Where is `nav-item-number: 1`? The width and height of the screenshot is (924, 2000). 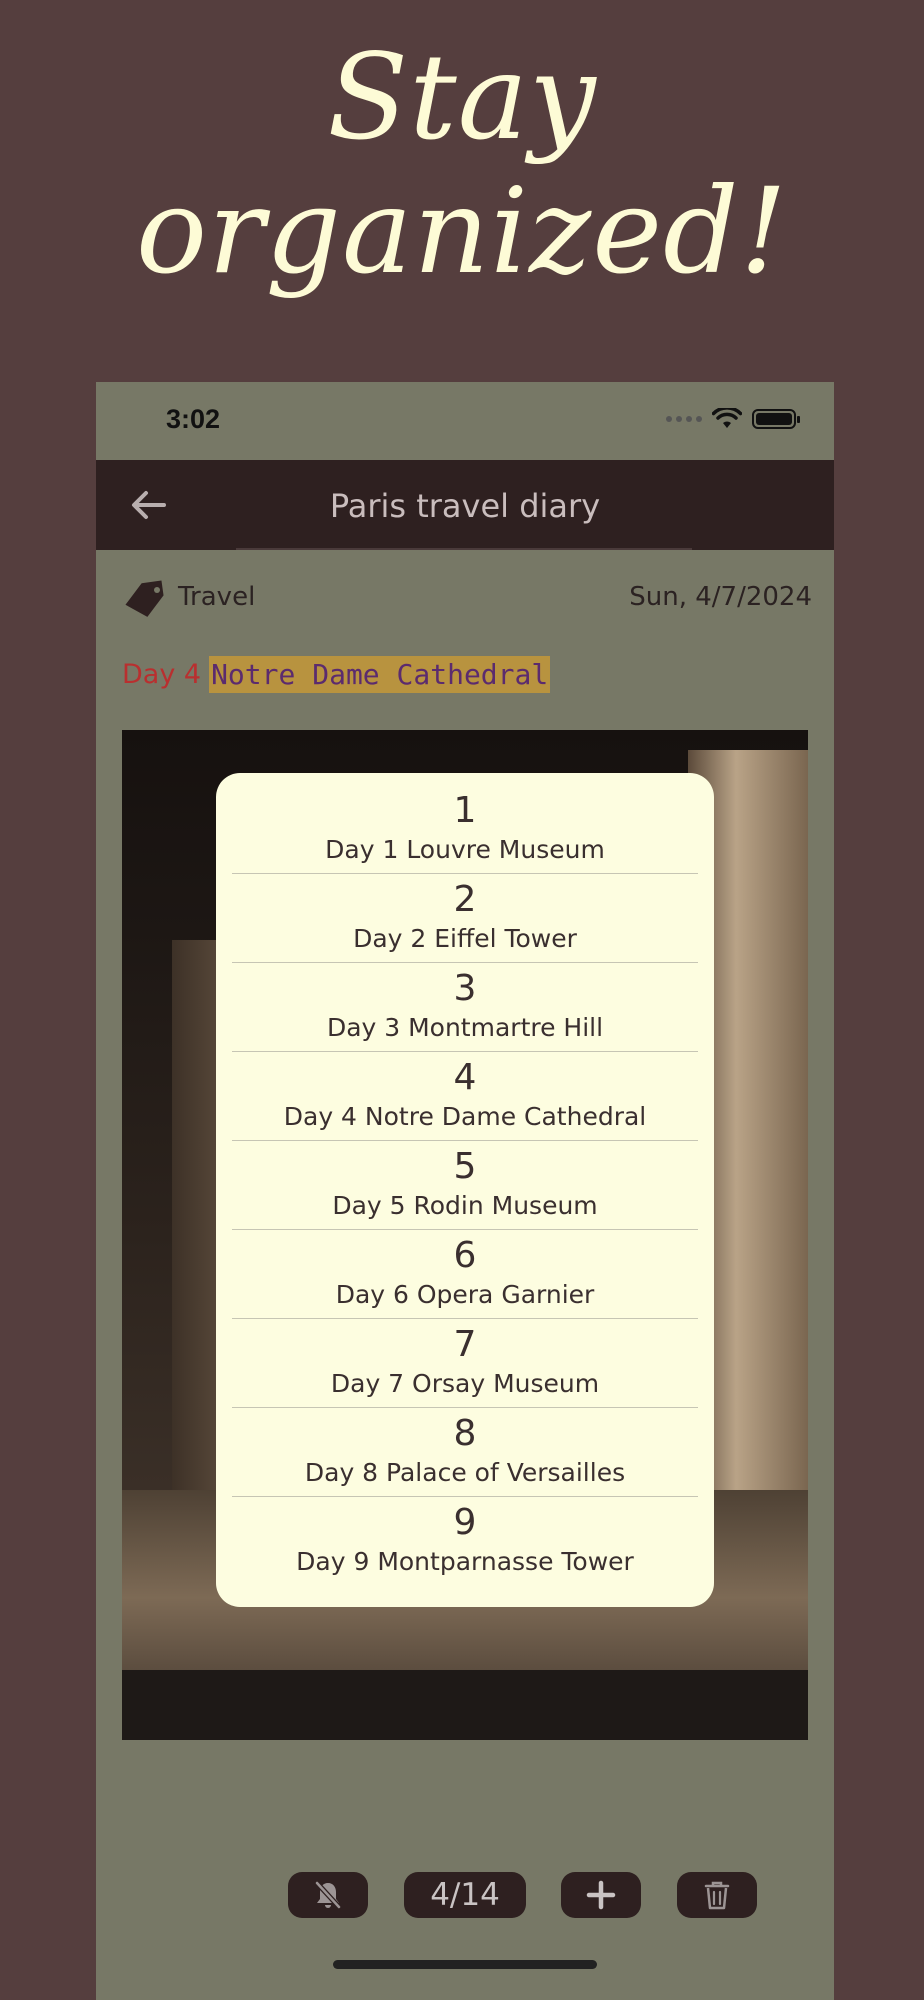
nav-item-number: 1 is located at coordinates (465, 810).